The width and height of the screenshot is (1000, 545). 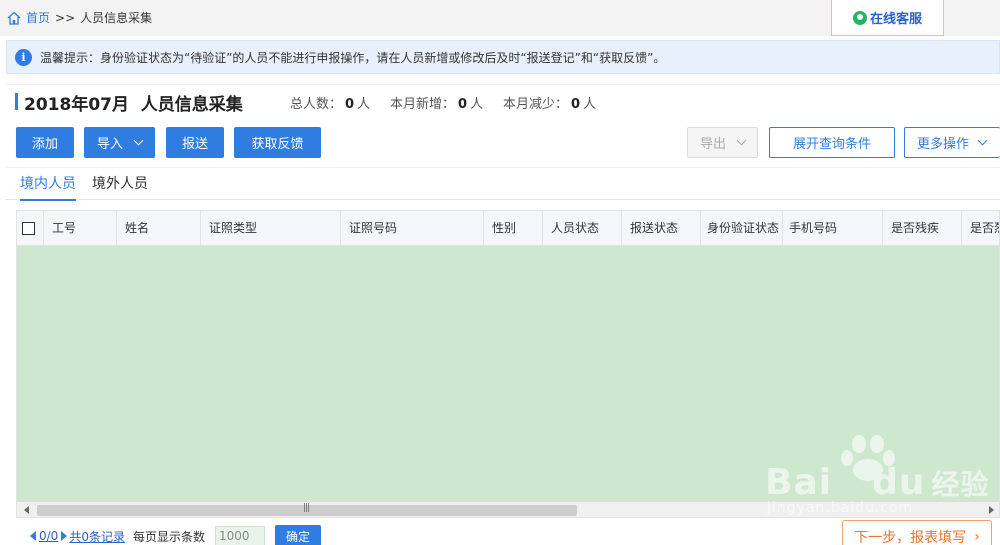 I want to click on breadcrumb: 首页 >> 人员信息采集, so click(x=79, y=17).